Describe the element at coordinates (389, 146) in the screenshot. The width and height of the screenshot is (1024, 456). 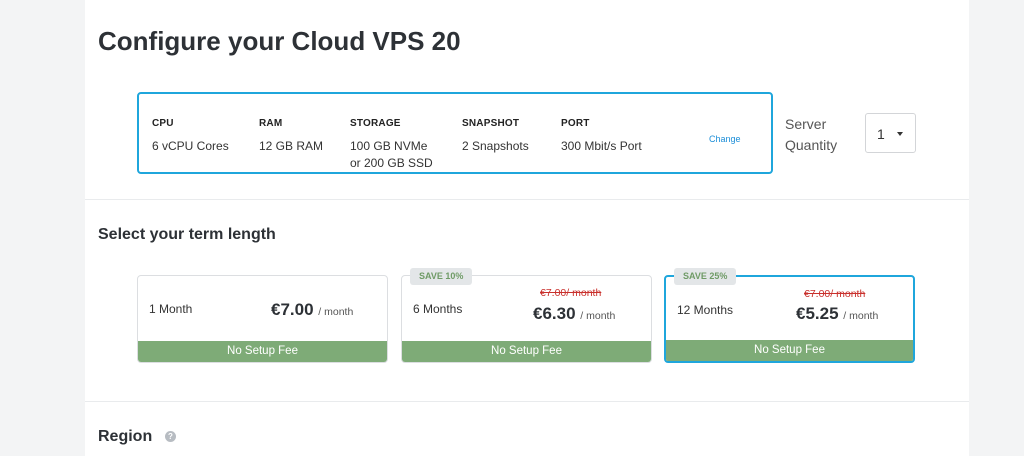
I see `spec-storage-value-1: 100 GB NVMe` at that location.